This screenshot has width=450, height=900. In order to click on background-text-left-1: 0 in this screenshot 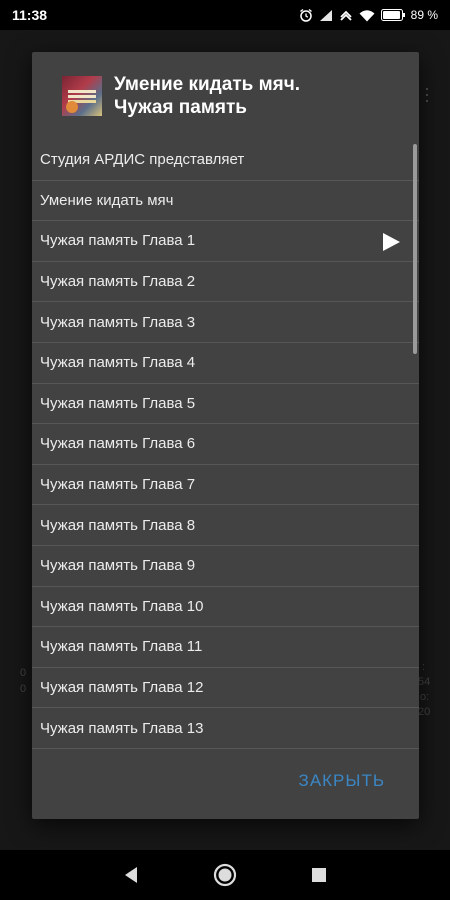, I will do `click(23, 673)`.